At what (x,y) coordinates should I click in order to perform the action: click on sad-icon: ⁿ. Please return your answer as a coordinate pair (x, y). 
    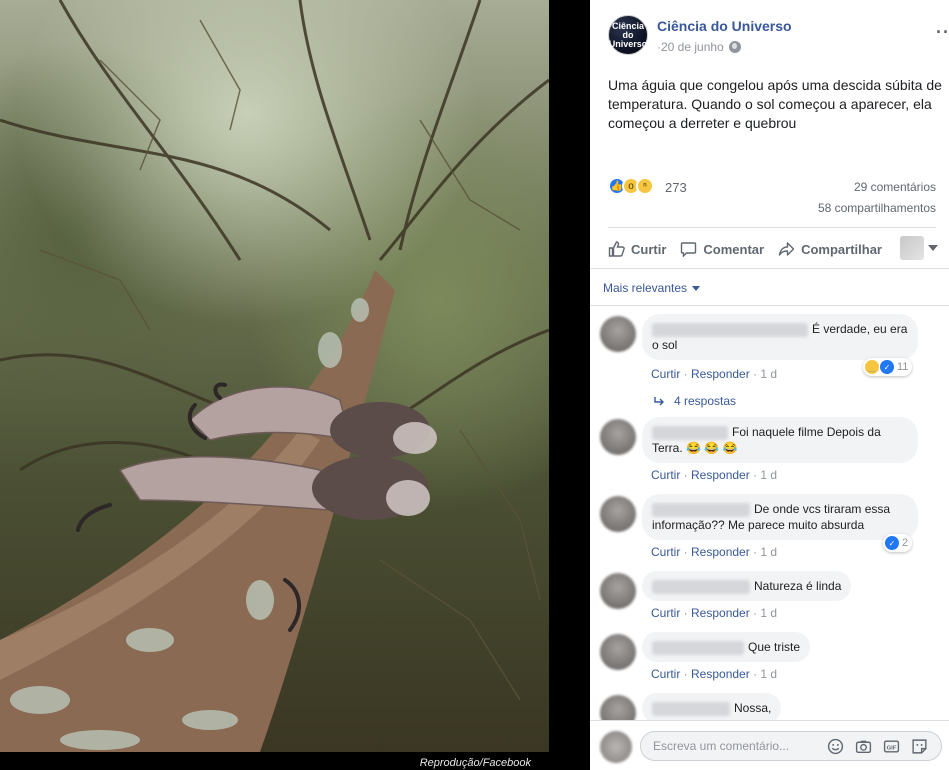
    Looking at the image, I should click on (645, 186).